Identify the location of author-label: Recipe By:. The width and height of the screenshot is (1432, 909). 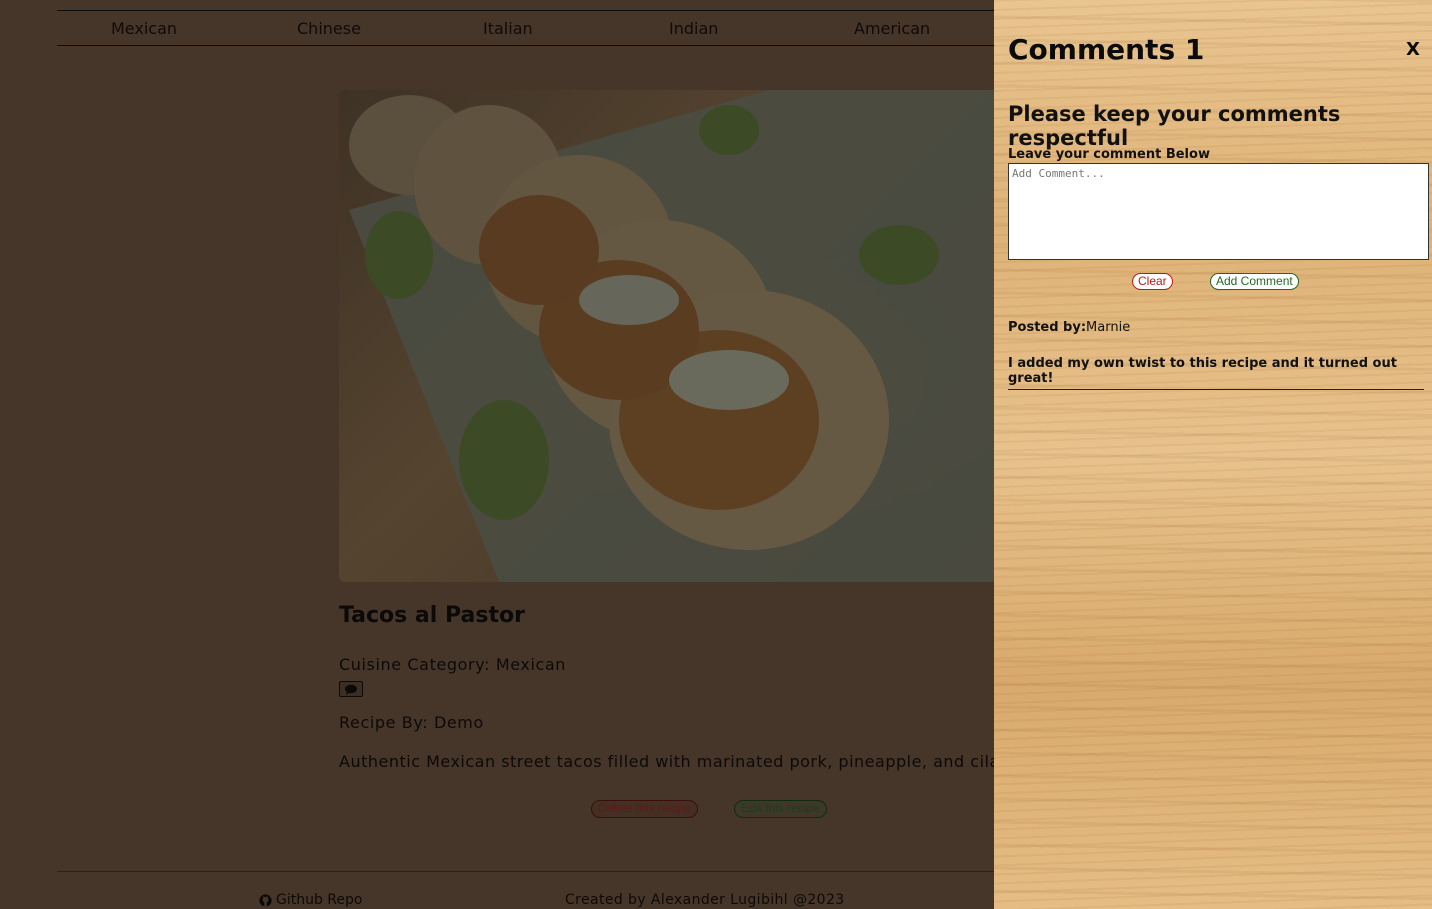
(384, 722).